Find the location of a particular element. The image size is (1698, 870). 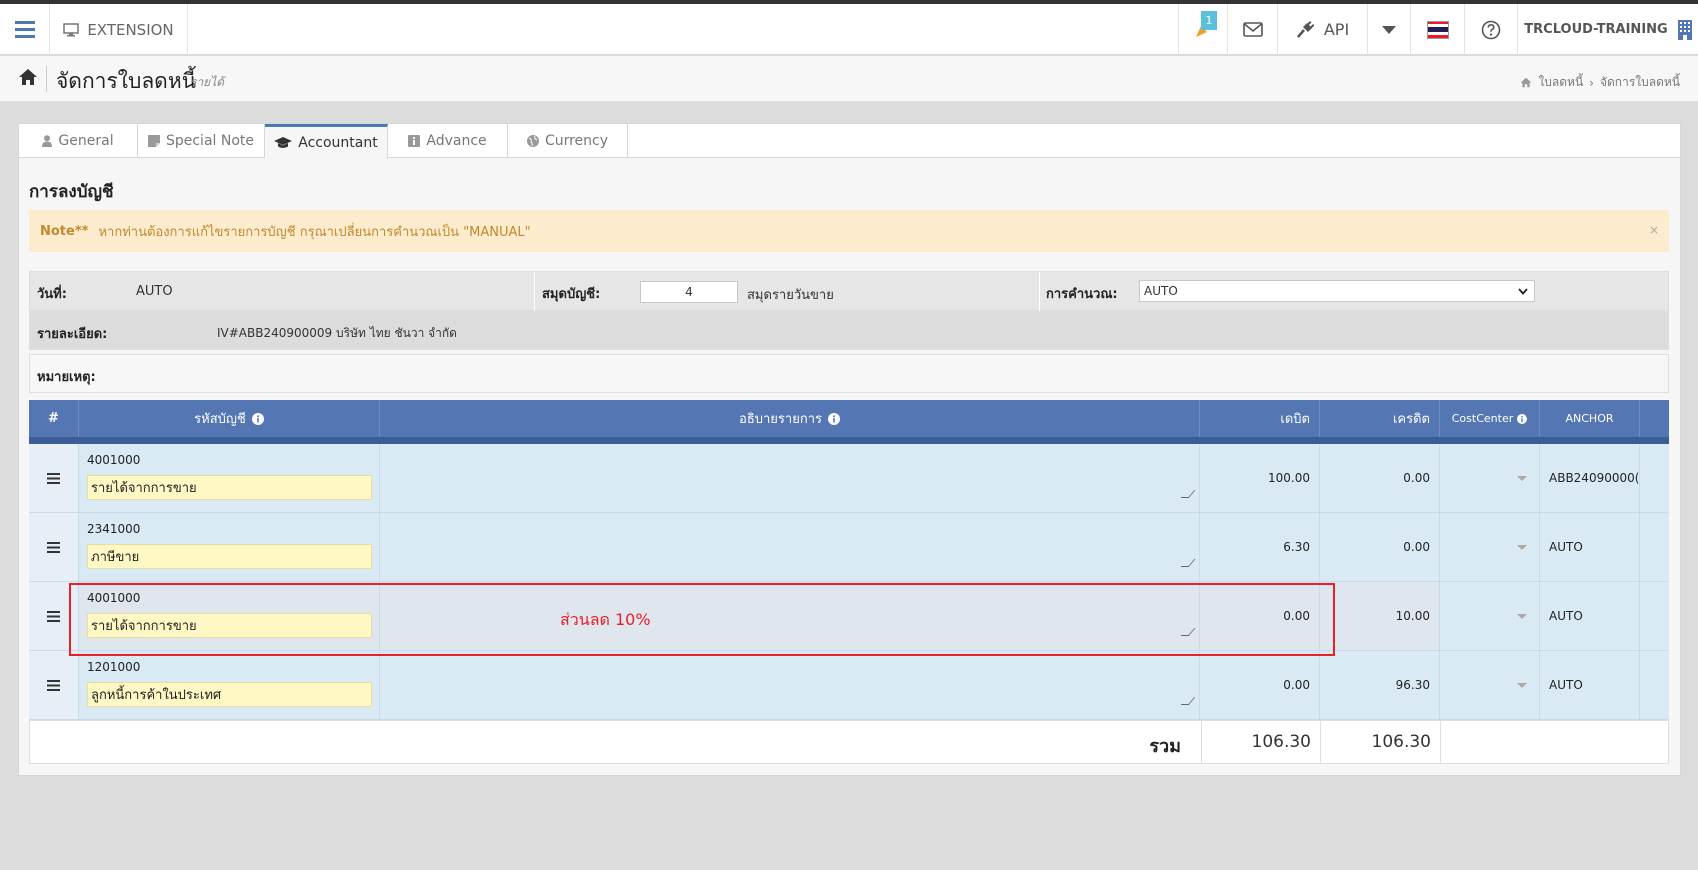

table-row: 2341000 ภาษีขาย 6.30 0.00 AUTO is located at coordinates (849, 547).